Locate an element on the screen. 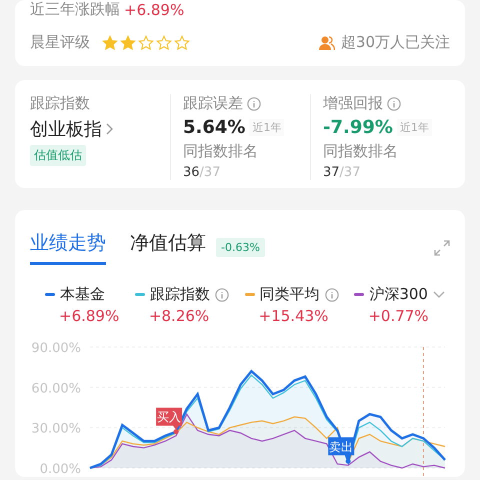 The width and height of the screenshot is (480, 480). axis-label: 0.00% is located at coordinates (60, 469).